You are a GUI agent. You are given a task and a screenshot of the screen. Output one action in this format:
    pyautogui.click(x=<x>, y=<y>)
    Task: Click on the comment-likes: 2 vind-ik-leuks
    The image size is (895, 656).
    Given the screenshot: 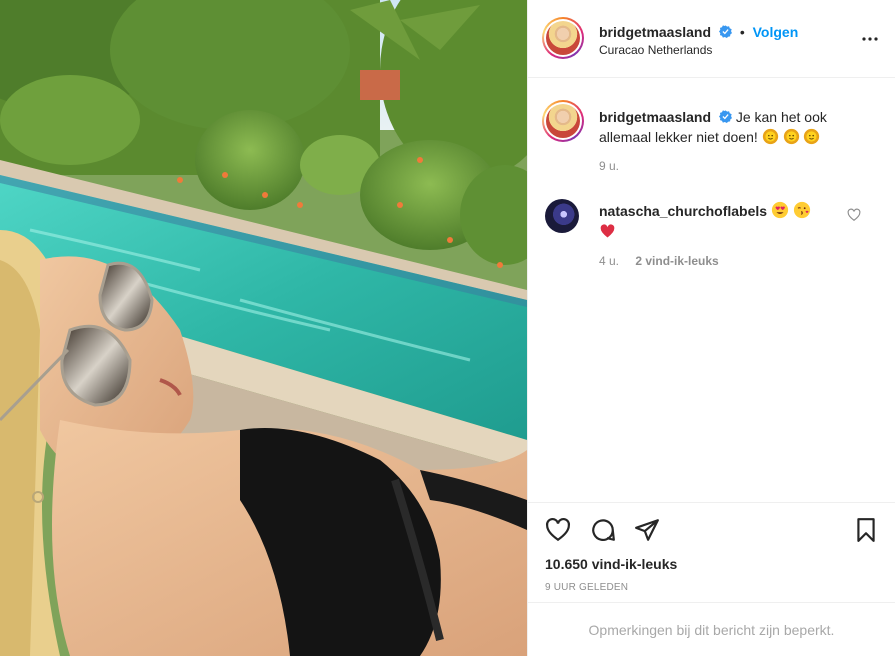 What is the action you would take?
    pyautogui.click(x=676, y=261)
    